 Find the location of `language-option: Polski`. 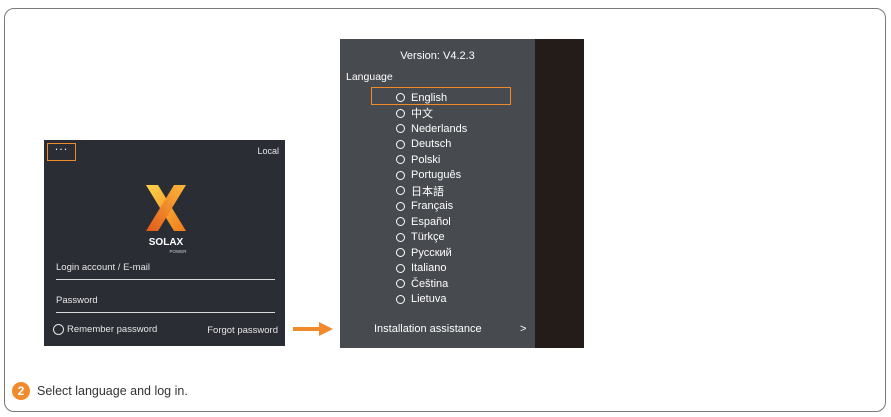

language-option: Polski is located at coordinates (431, 160).